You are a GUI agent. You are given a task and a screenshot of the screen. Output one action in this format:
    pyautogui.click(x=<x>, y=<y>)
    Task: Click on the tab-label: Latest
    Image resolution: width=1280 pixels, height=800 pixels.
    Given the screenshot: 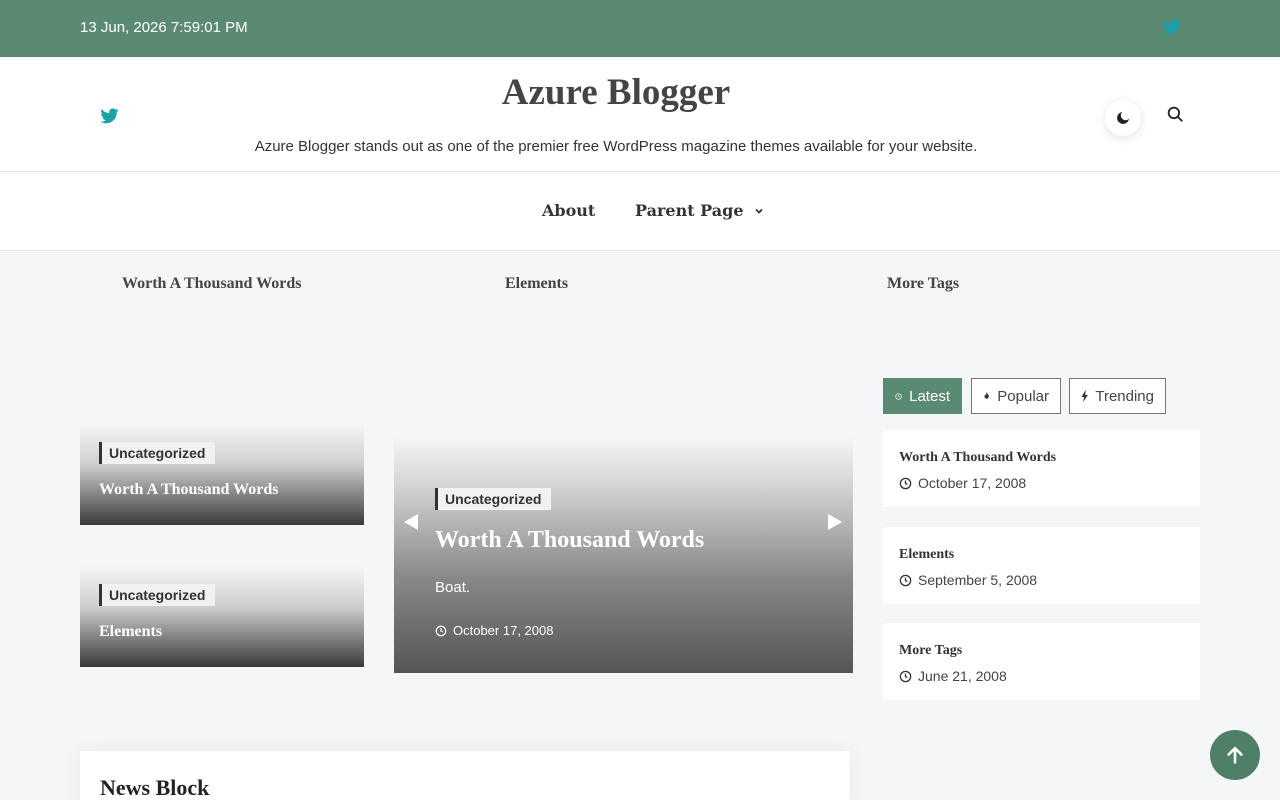 What is the action you would take?
    pyautogui.click(x=929, y=396)
    